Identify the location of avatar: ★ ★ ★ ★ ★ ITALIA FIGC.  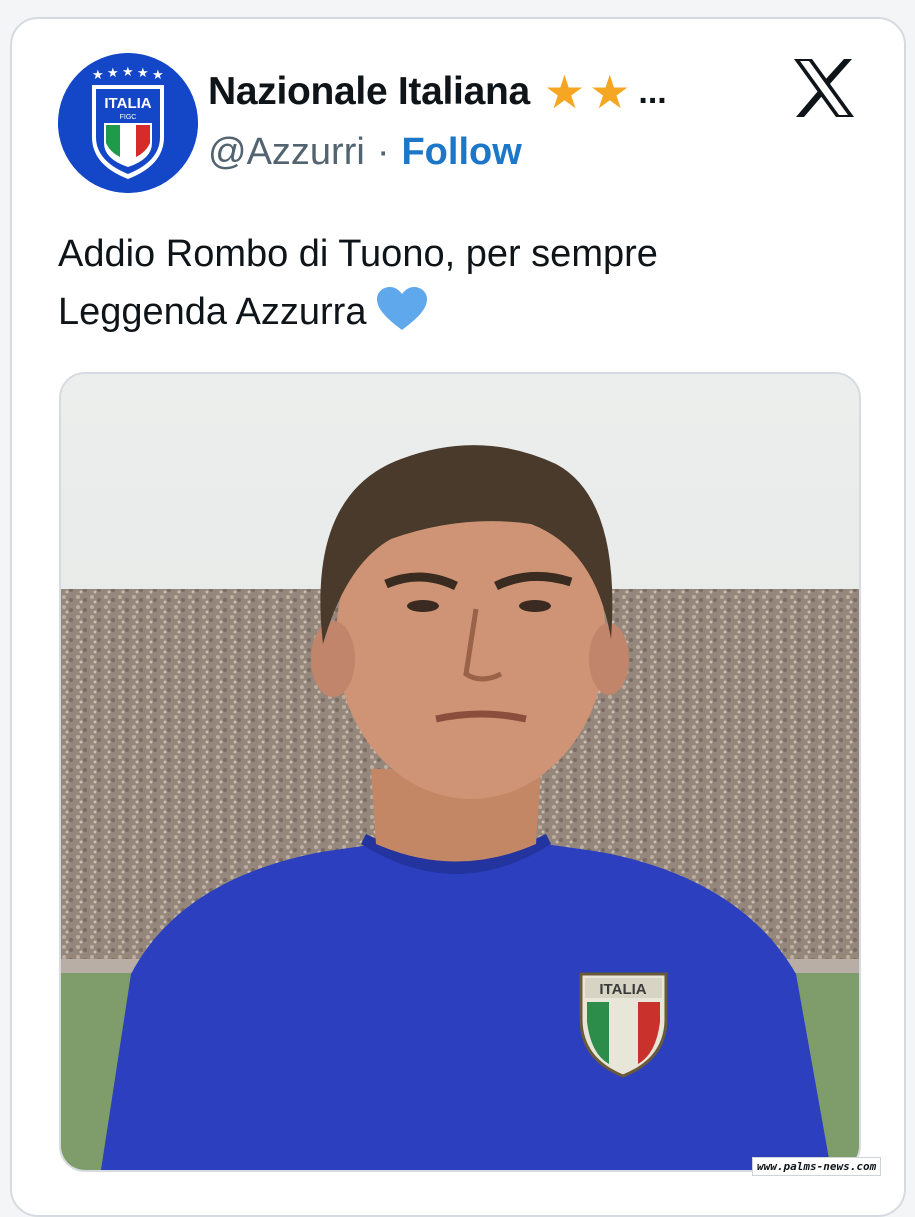
(128, 123).